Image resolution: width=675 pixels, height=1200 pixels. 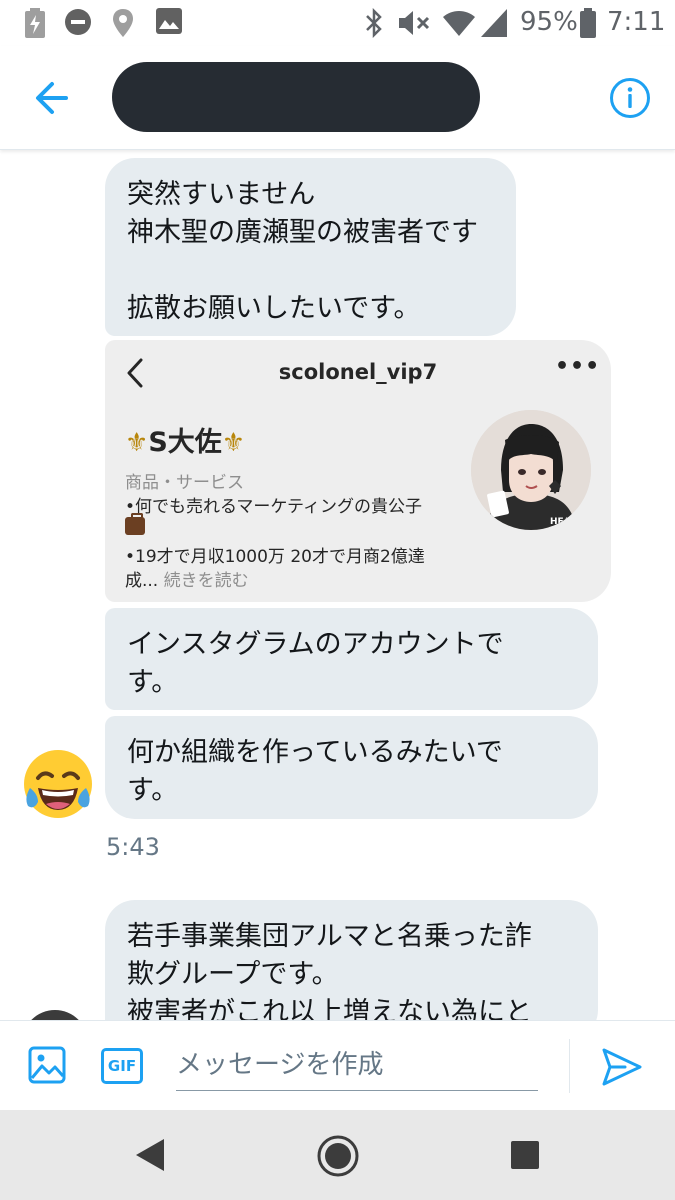 I want to click on message-text: 神木聖の廣瀬聖の被害者です, so click(x=302, y=232).